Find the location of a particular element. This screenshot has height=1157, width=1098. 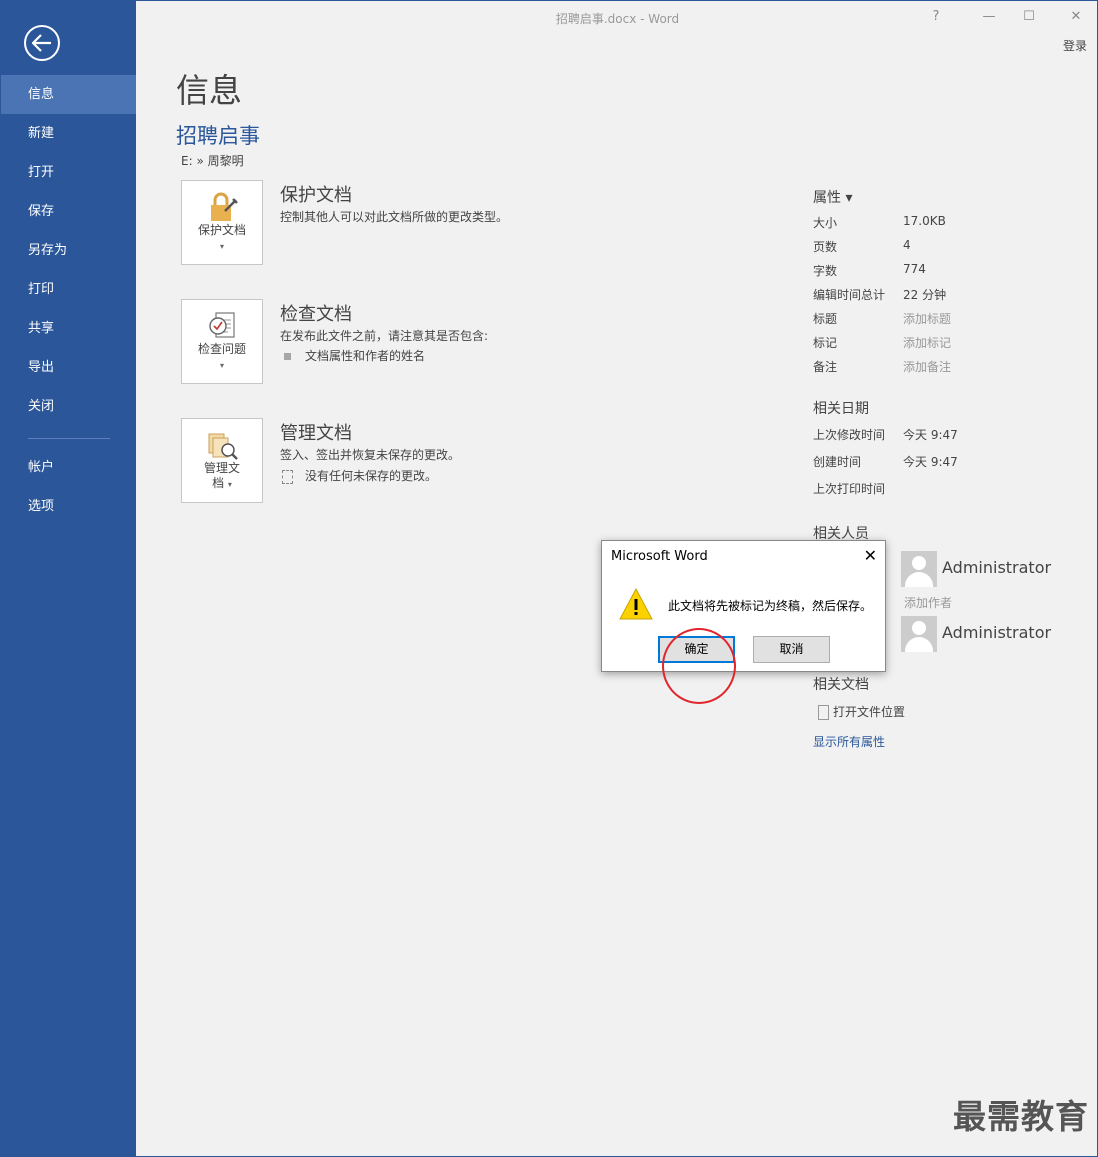

add-title-field: 添加标题 is located at coordinates (927, 318).